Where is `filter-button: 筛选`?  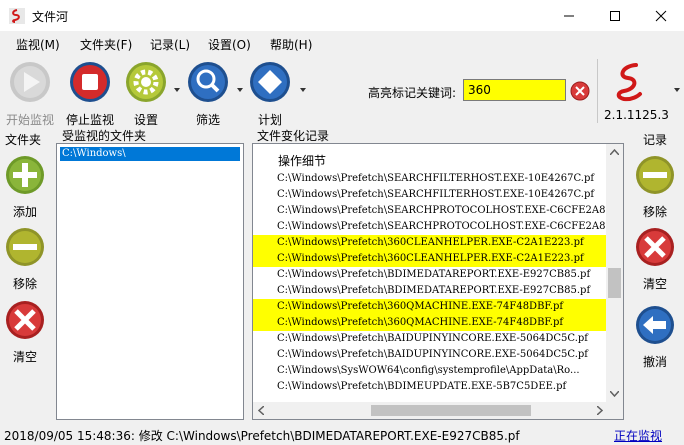 filter-button: 筛选 is located at coordinates (208, 94).